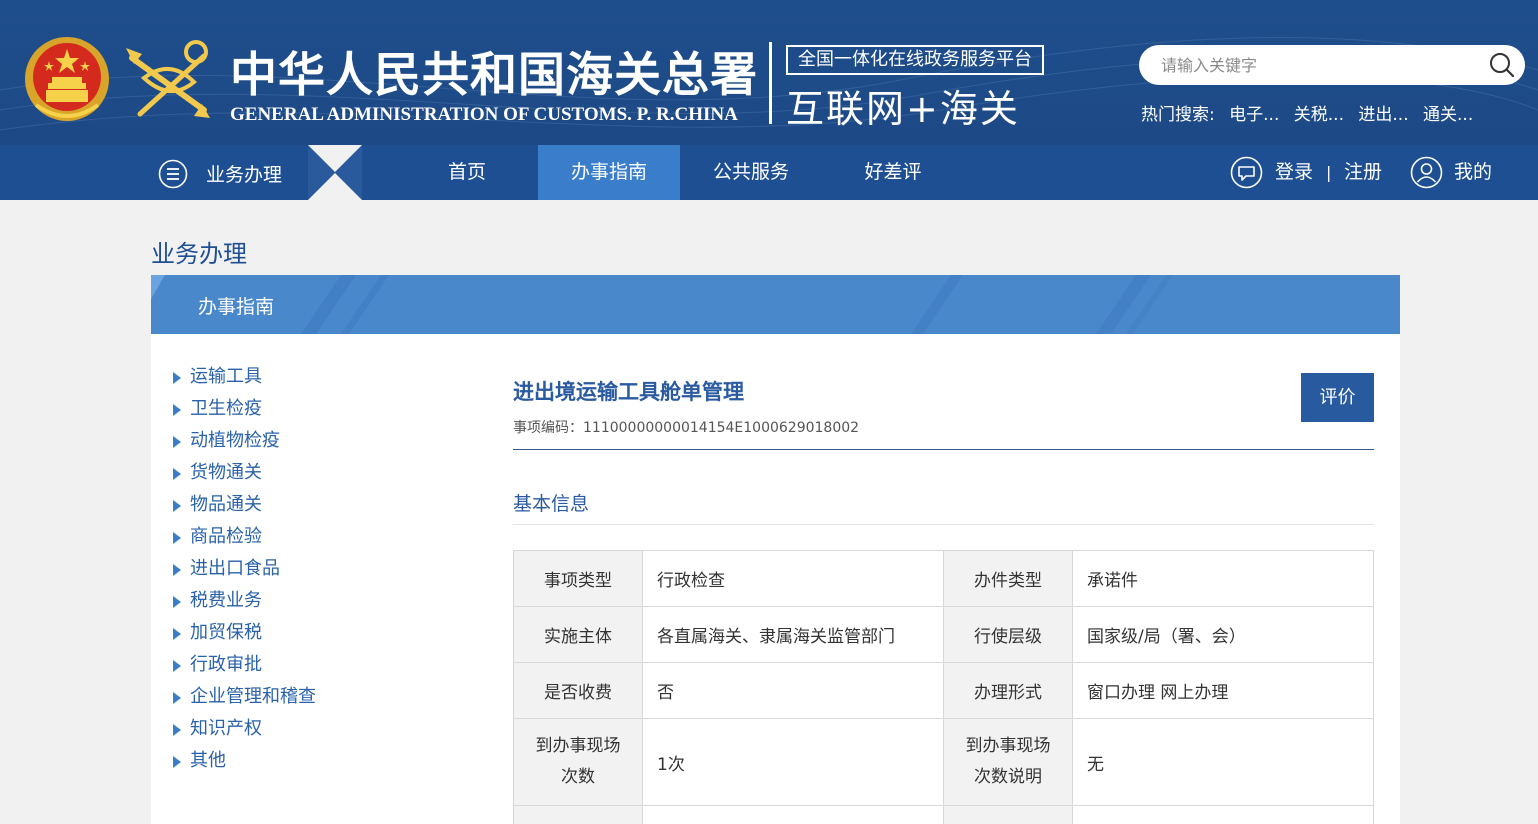  I want to click on field-value: 行政检查, so click(793, 578).